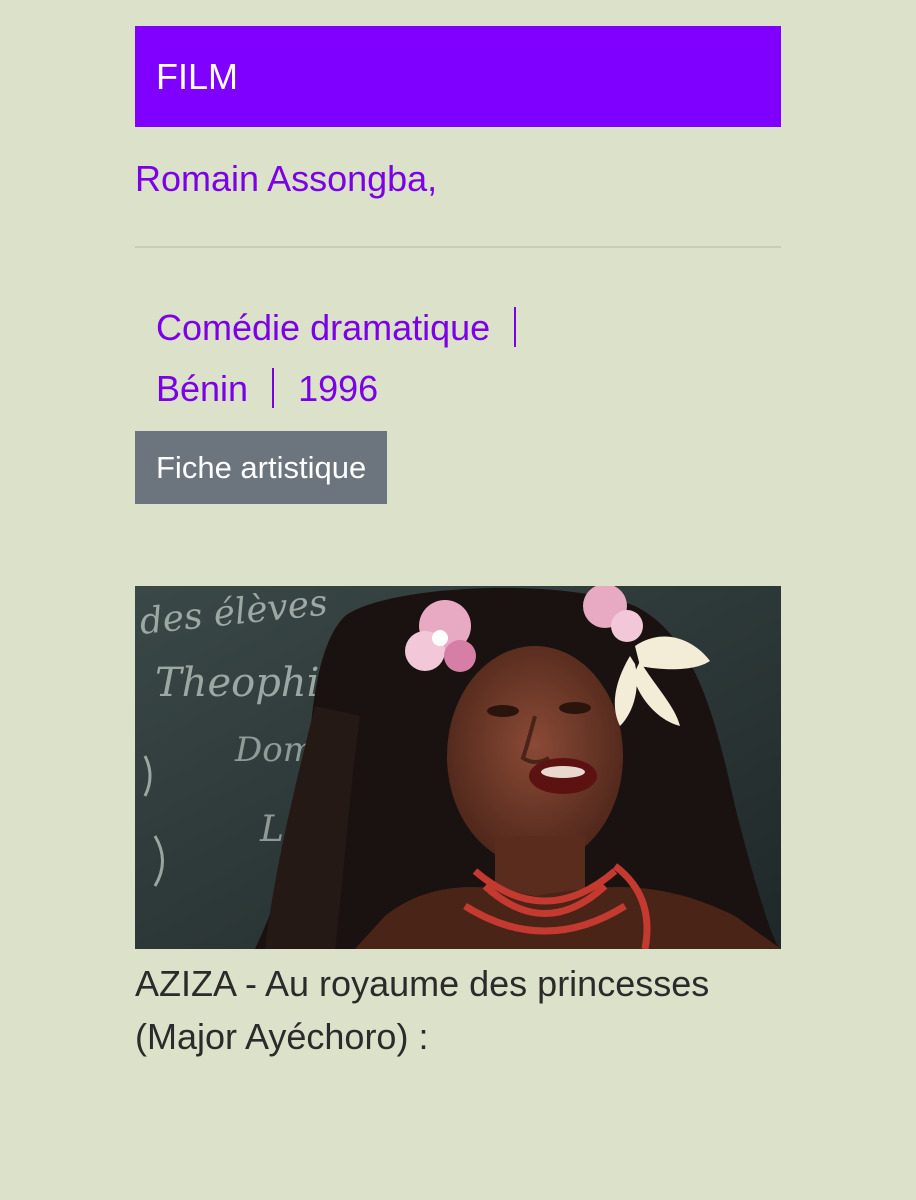 The image size is (916, 1200). I want to click on country-link: Bénin, so click(202, 388).